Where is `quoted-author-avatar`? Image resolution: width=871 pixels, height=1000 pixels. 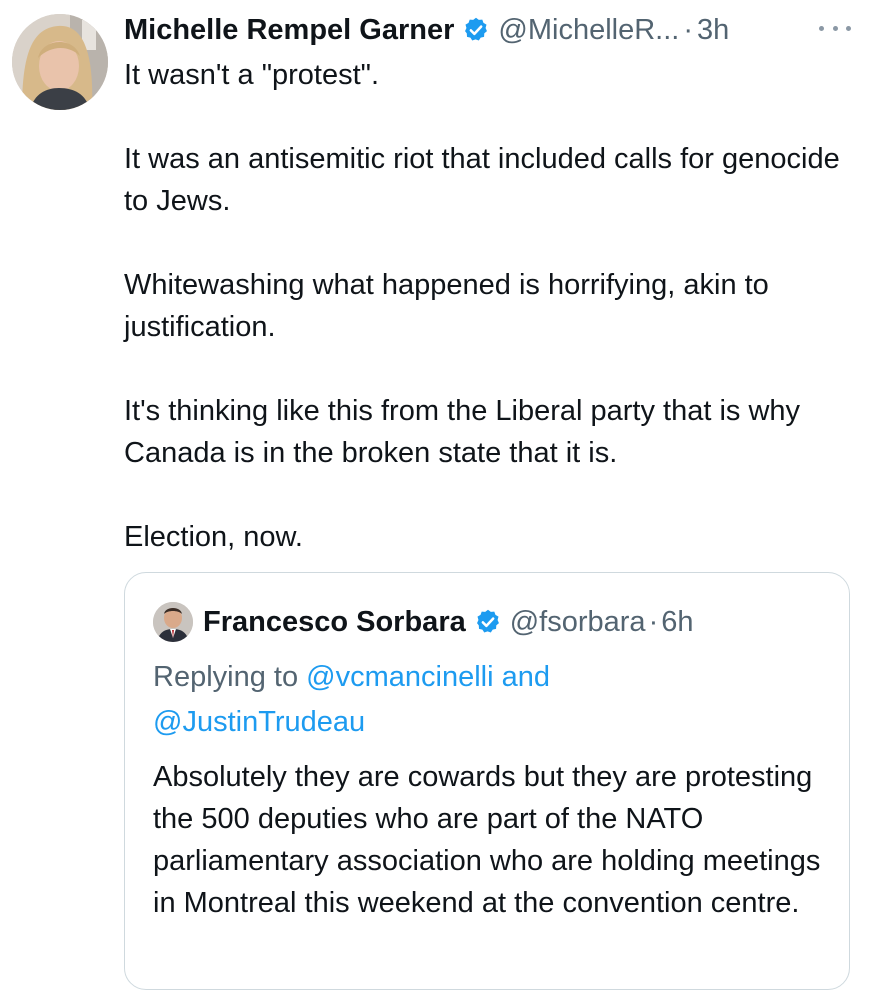 quoted-author-avatar is located at coordinates (173, 622).